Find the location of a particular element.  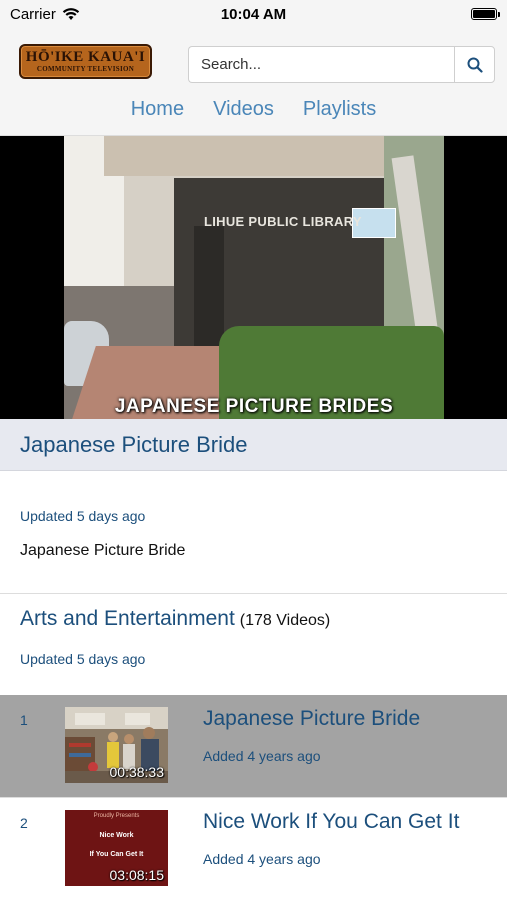

playlist-item-number: 1 is located at coordinates (24, 720).